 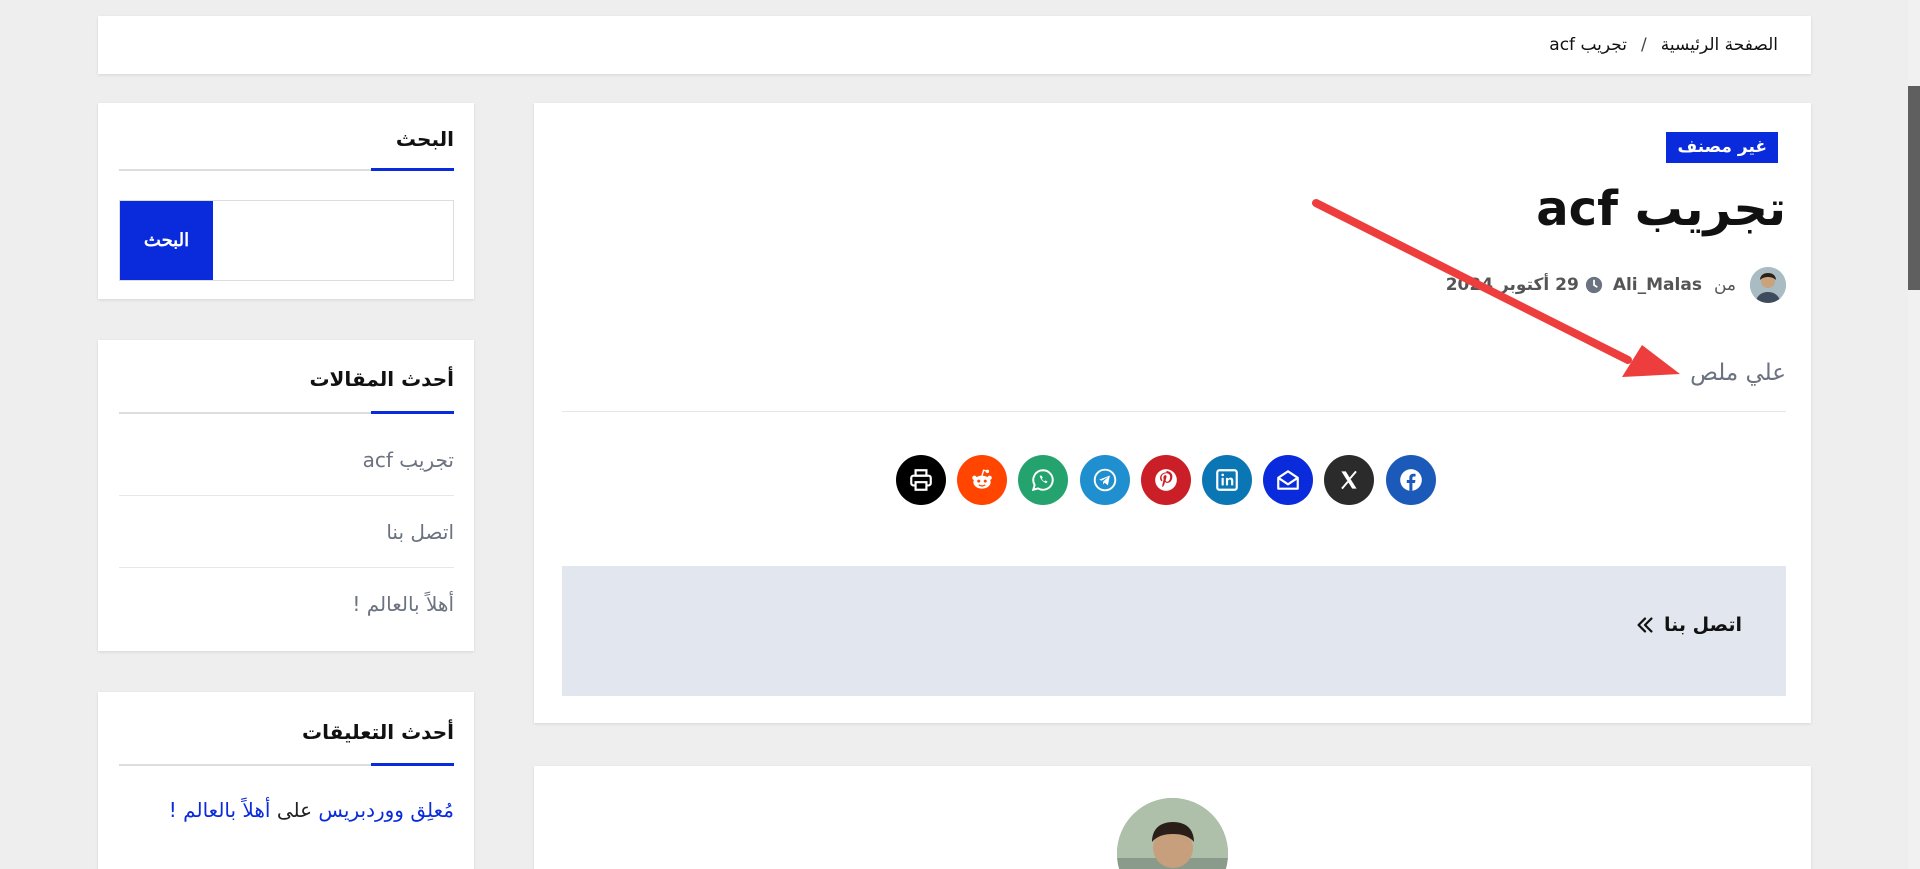 What do you see at coordinates (377, 732) in the screenshot?
I see `recent-comments-title: أحدث التعليقات` at bounding box center [377, 732].